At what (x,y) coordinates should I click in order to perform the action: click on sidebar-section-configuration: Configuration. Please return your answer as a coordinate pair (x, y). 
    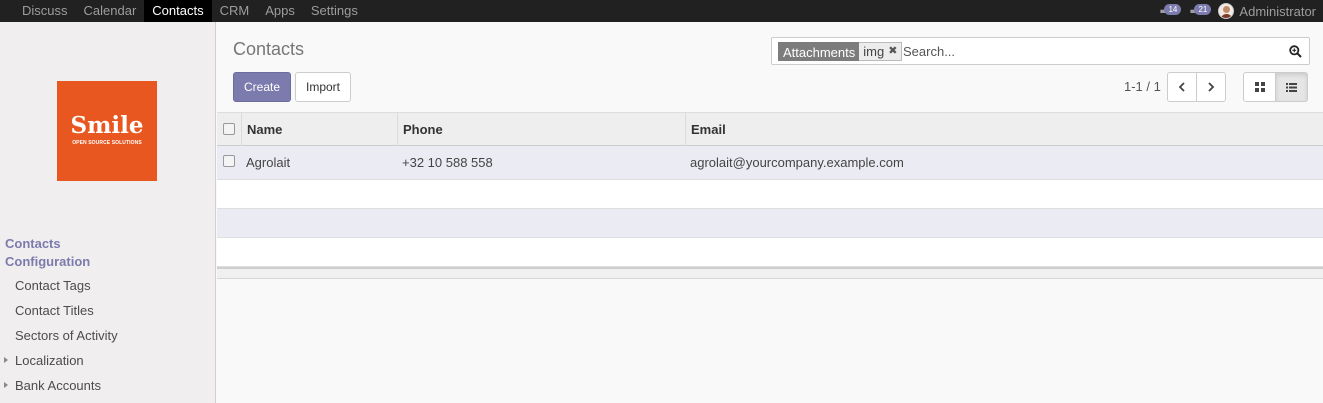
    Looking at the image, I should click on (47, 262).